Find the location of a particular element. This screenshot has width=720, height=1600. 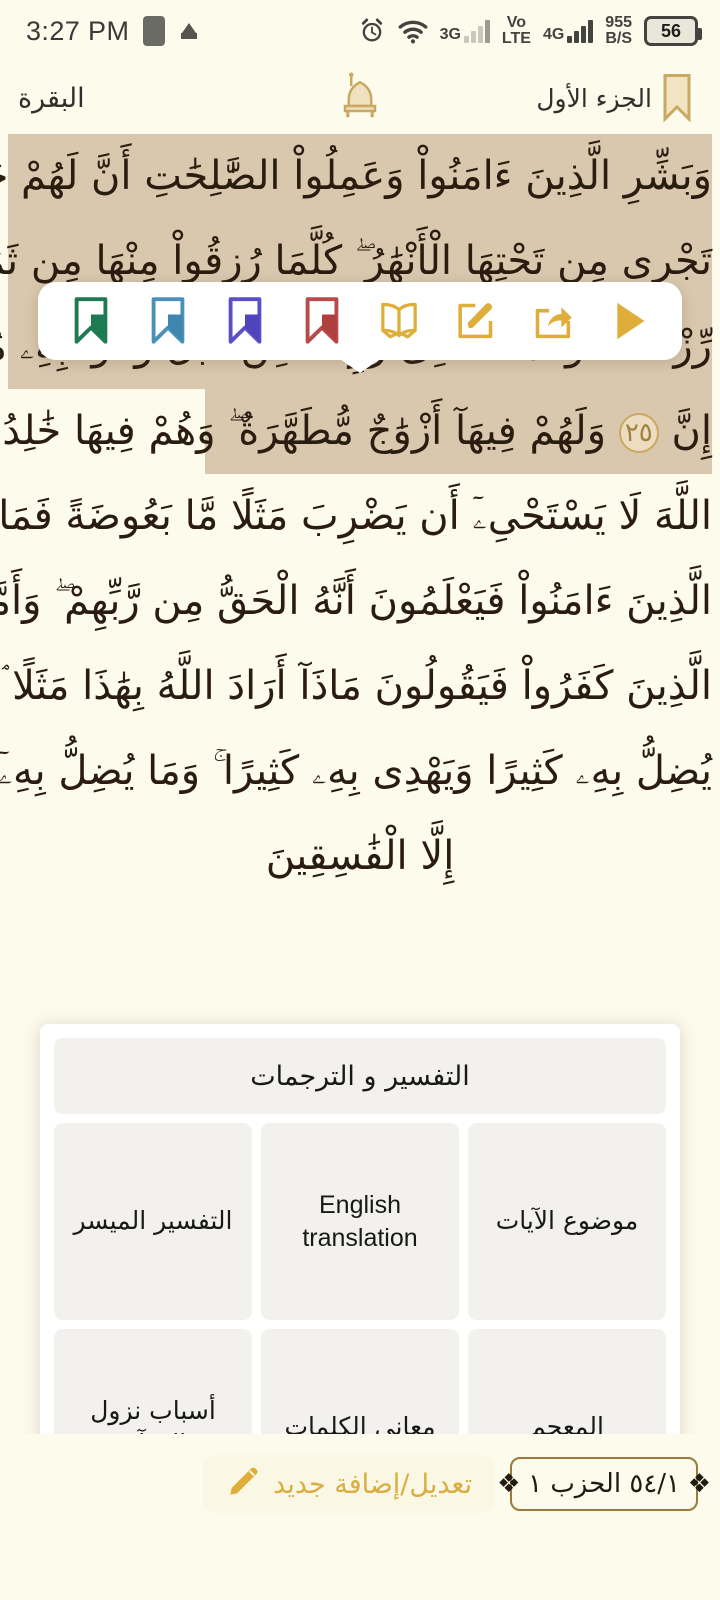

edit-add-new-button: تعديل/إضافة جديد is located at coordinates (349, 1484).